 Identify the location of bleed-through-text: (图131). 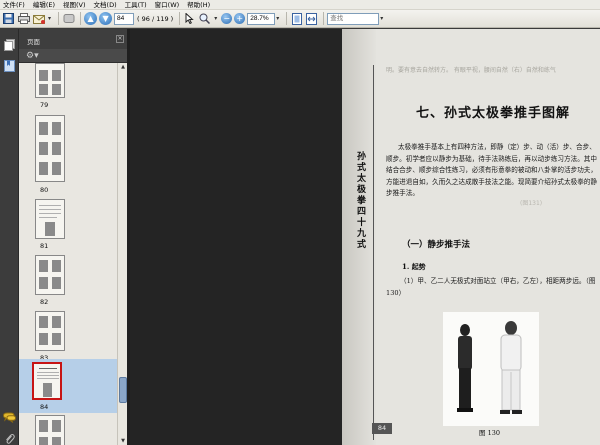
(531, 203).